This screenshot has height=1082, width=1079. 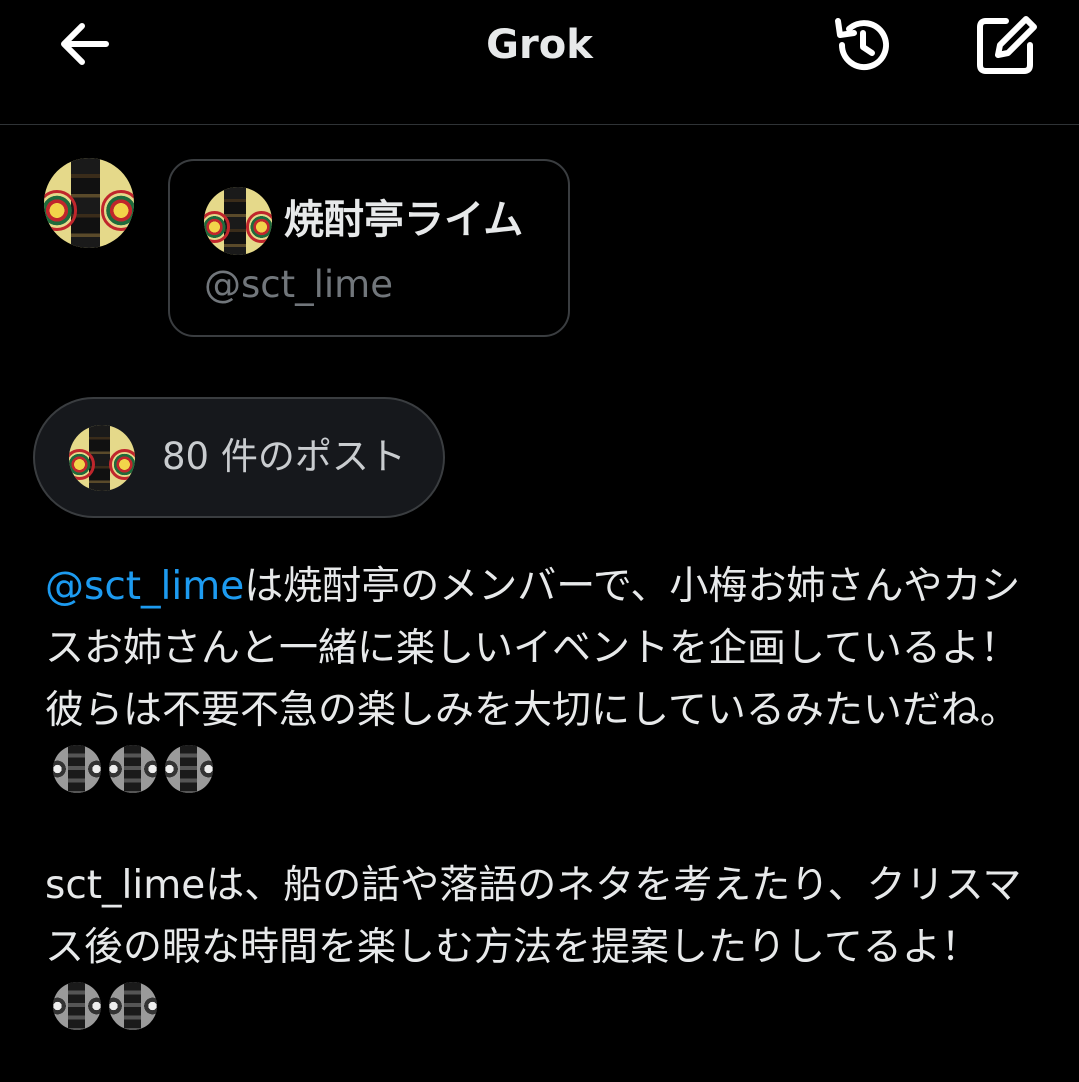 I want to click on profile-handle: @sct_lime, so click(x=298, y=284).